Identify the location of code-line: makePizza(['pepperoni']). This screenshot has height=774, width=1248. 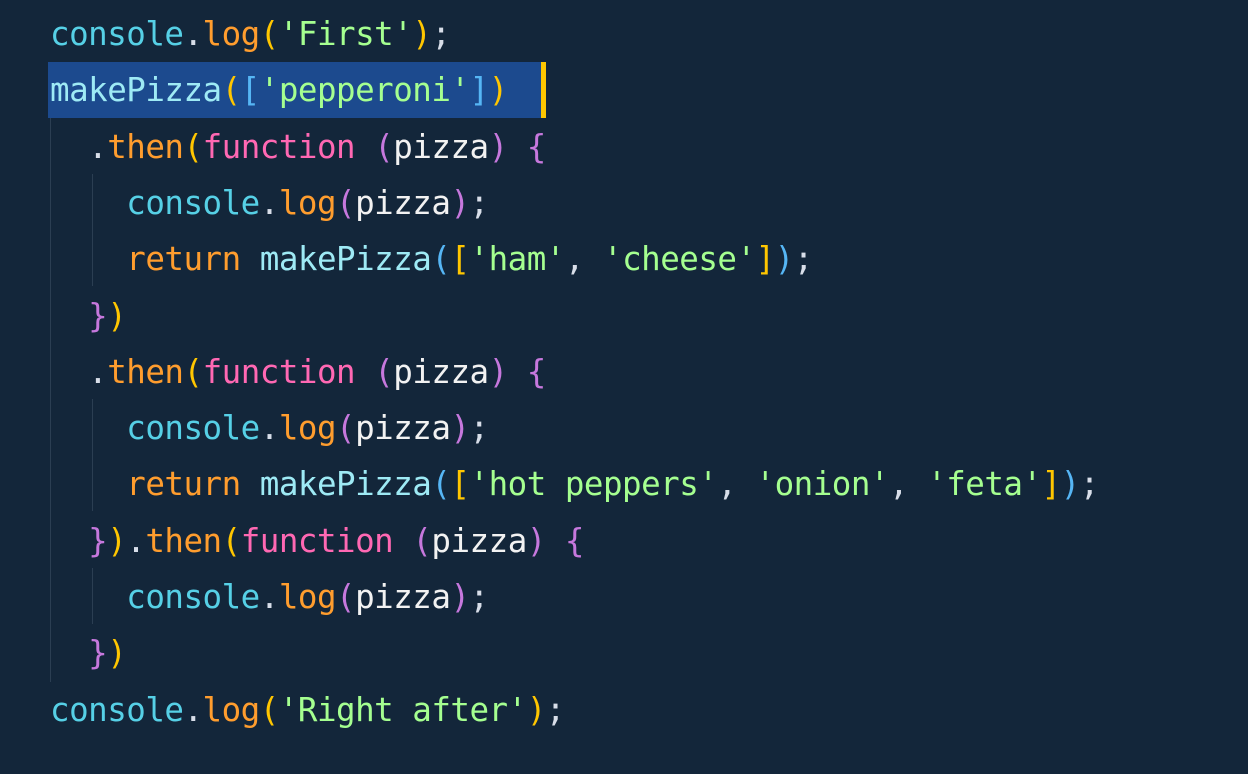
(279, 90).